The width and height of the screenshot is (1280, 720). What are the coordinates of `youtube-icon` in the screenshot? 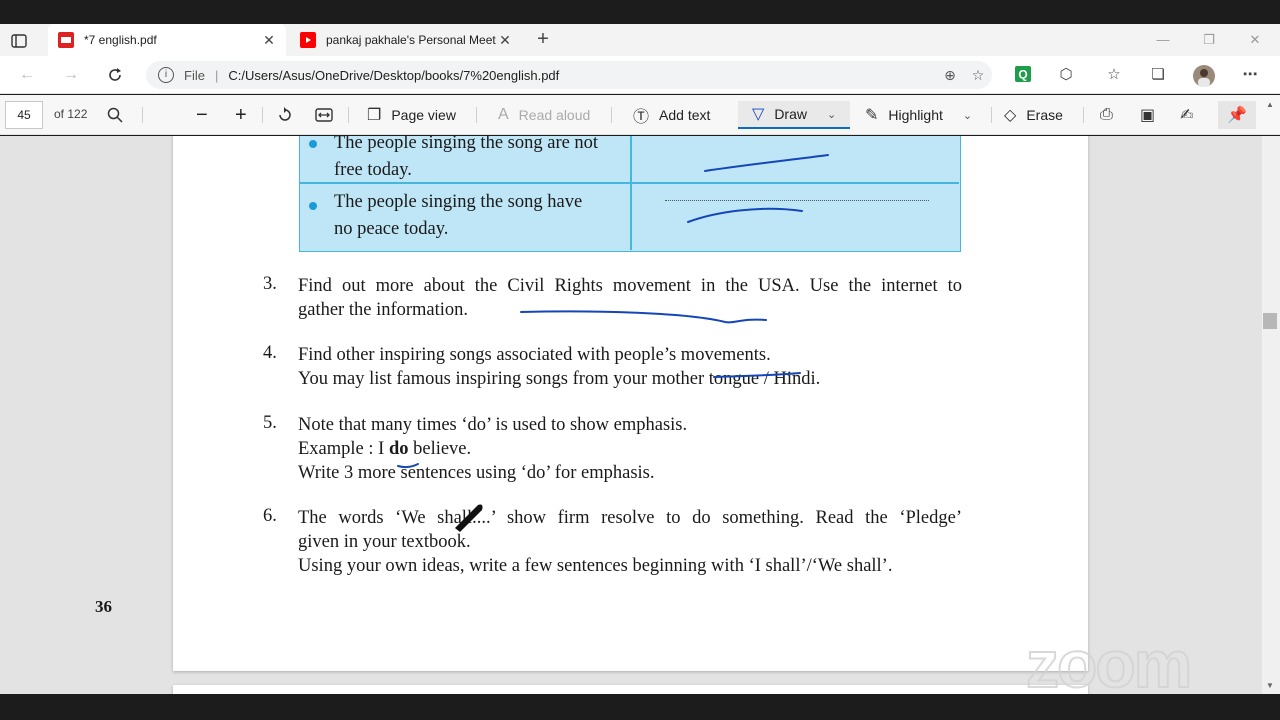 It's located at (308, 40).